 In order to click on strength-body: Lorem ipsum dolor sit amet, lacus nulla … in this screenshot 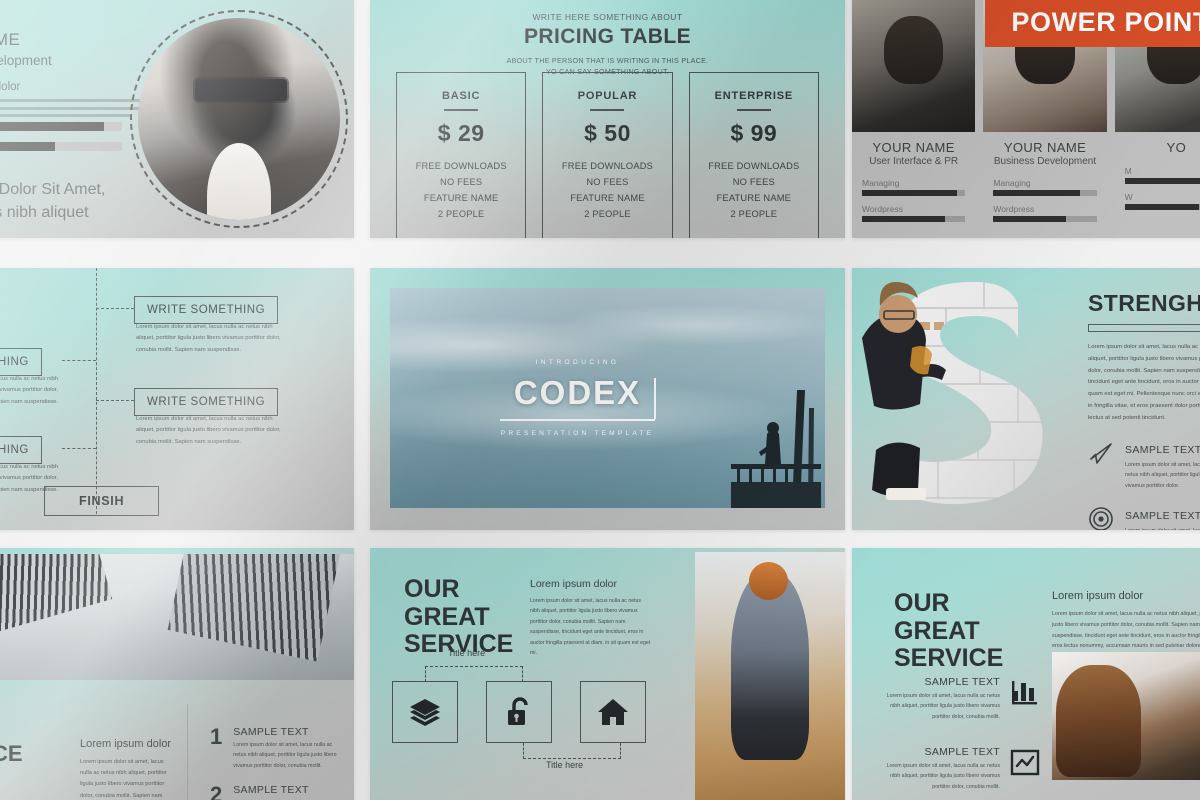, I will do `click(1144, 382)`.